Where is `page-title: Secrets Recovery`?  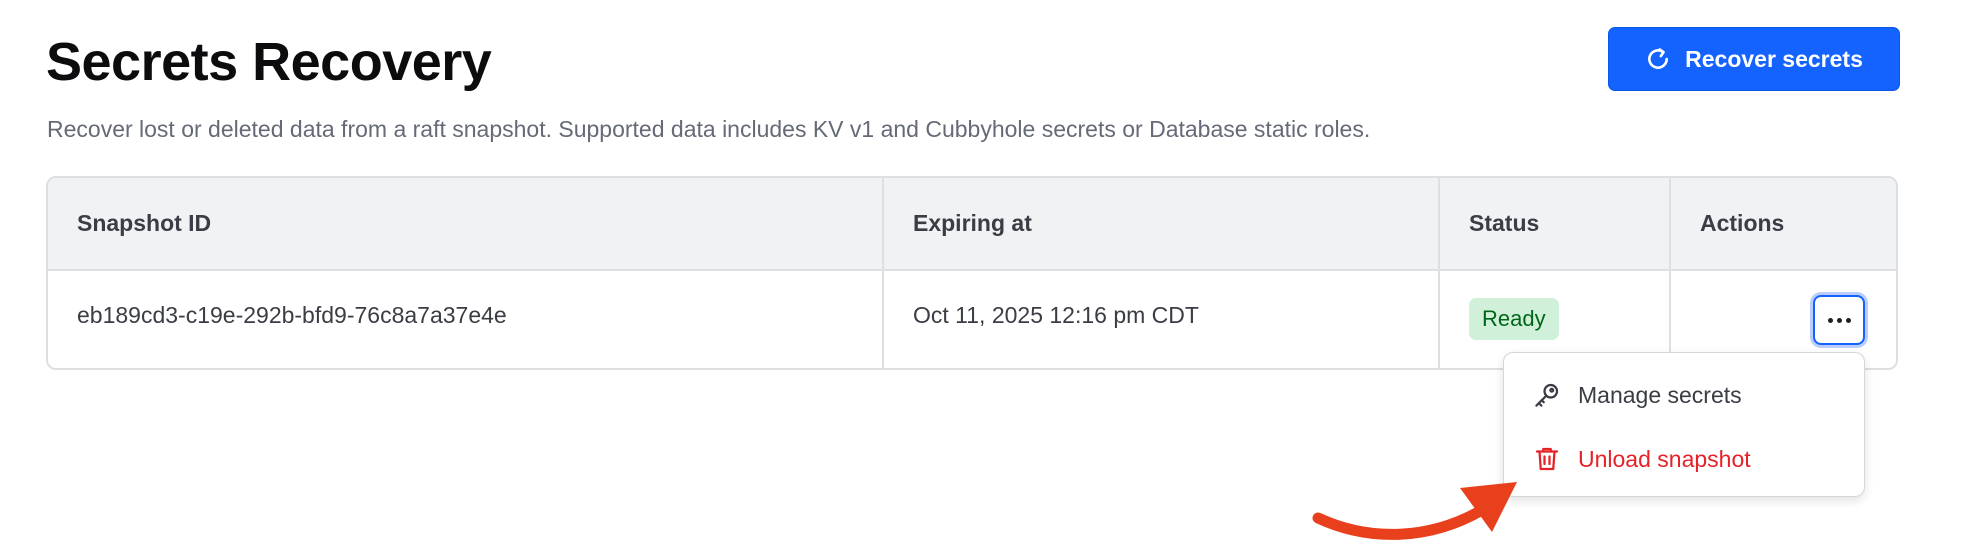
page-title: Secrets Recovery is located at coordinates (269, 62).